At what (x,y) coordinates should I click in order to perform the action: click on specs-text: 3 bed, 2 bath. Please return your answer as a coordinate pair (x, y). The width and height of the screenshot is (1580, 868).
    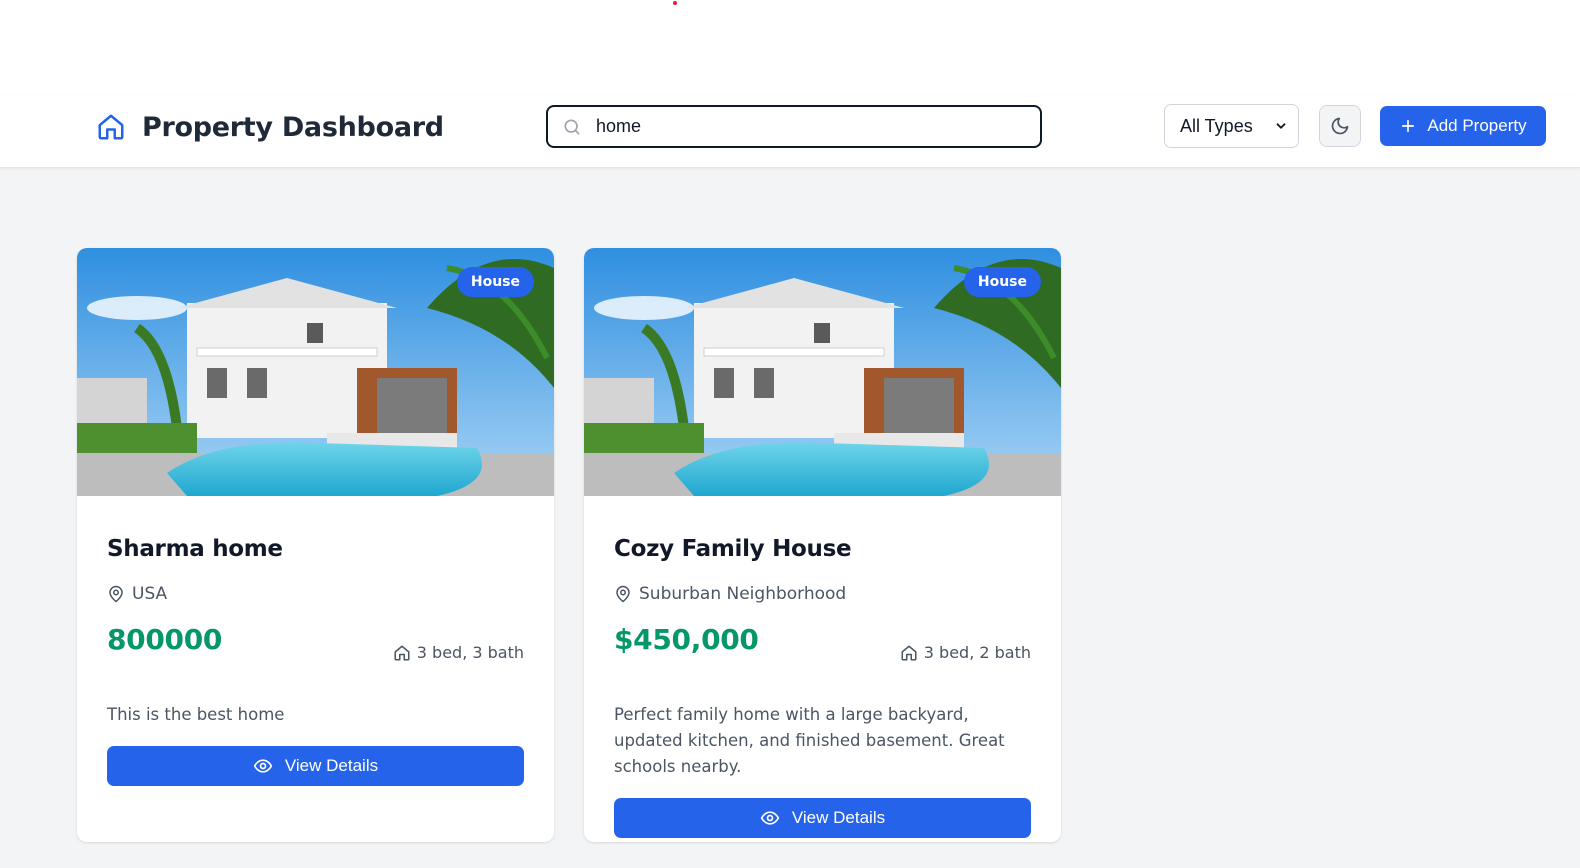
    Looking at the image, I should click on (977, 652).